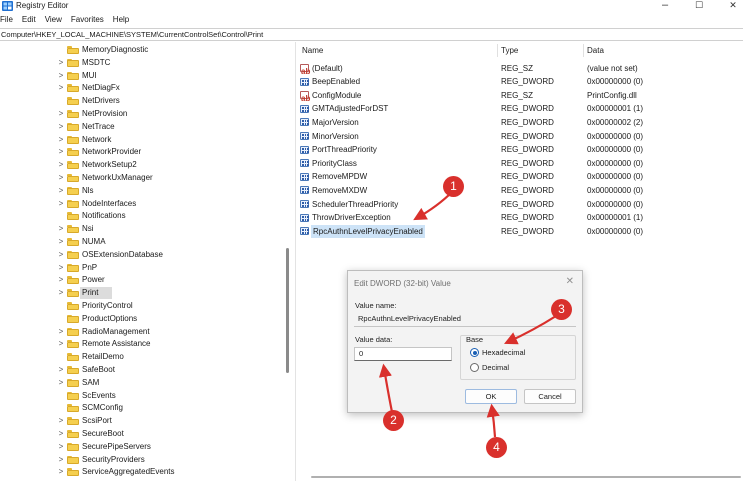  What do you see at coordinates (665, 5) in the screenshot?
I see `minimize-icon: –` at bounding box center [665, 5].